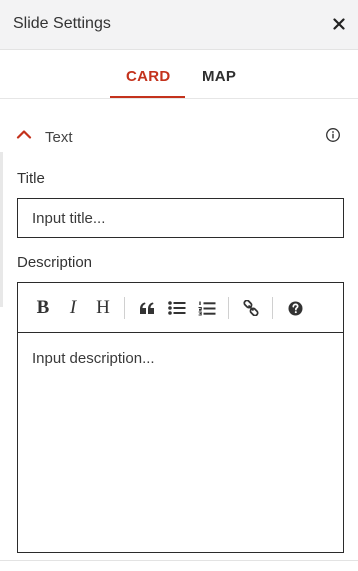 Image resolution: width=358 pixels, height=571 pixels. I want to click on tab-map: MAP, so click(219, 76).